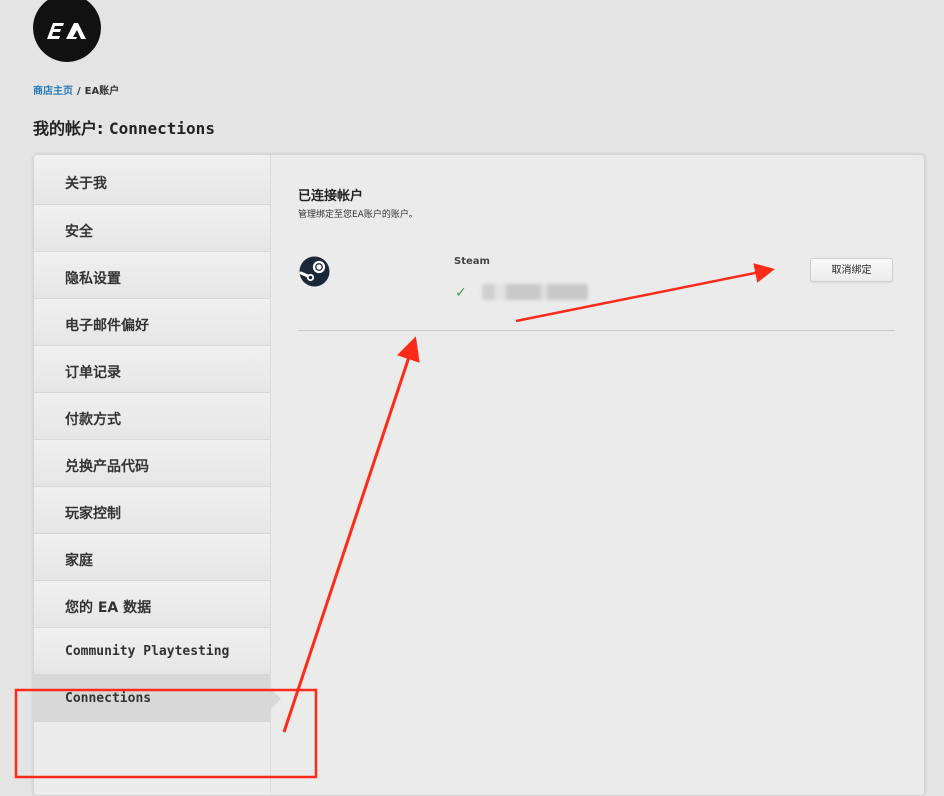 This screenshot has width=944, height=796. I want to click on sidebar-item-your-ea-data: 您的 EA 数据, so click(152, 604).